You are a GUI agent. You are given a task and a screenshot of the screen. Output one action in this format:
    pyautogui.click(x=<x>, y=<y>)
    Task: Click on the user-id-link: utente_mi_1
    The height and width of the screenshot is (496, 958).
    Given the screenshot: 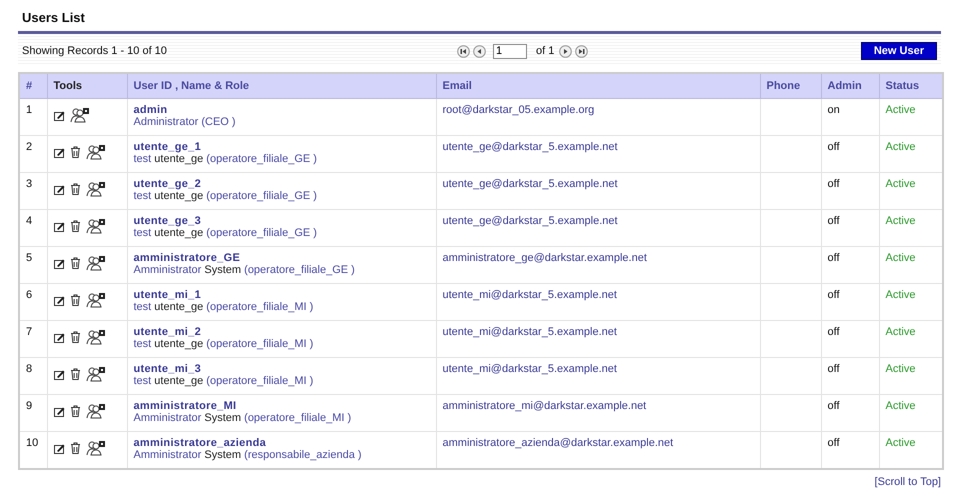 What is the action you would take?
    pyautogui.click(x=282, y=295)
    